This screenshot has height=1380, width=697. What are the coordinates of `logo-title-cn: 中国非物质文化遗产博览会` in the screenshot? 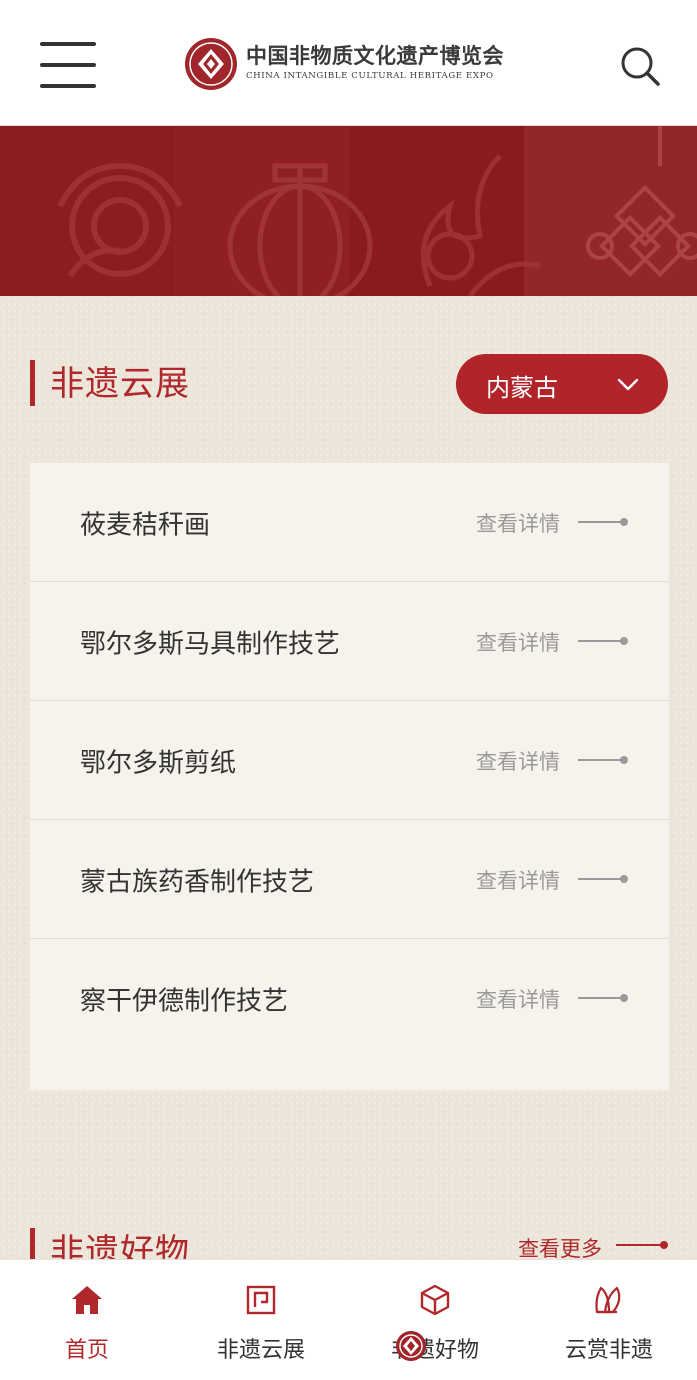 It's located at (375, 55).